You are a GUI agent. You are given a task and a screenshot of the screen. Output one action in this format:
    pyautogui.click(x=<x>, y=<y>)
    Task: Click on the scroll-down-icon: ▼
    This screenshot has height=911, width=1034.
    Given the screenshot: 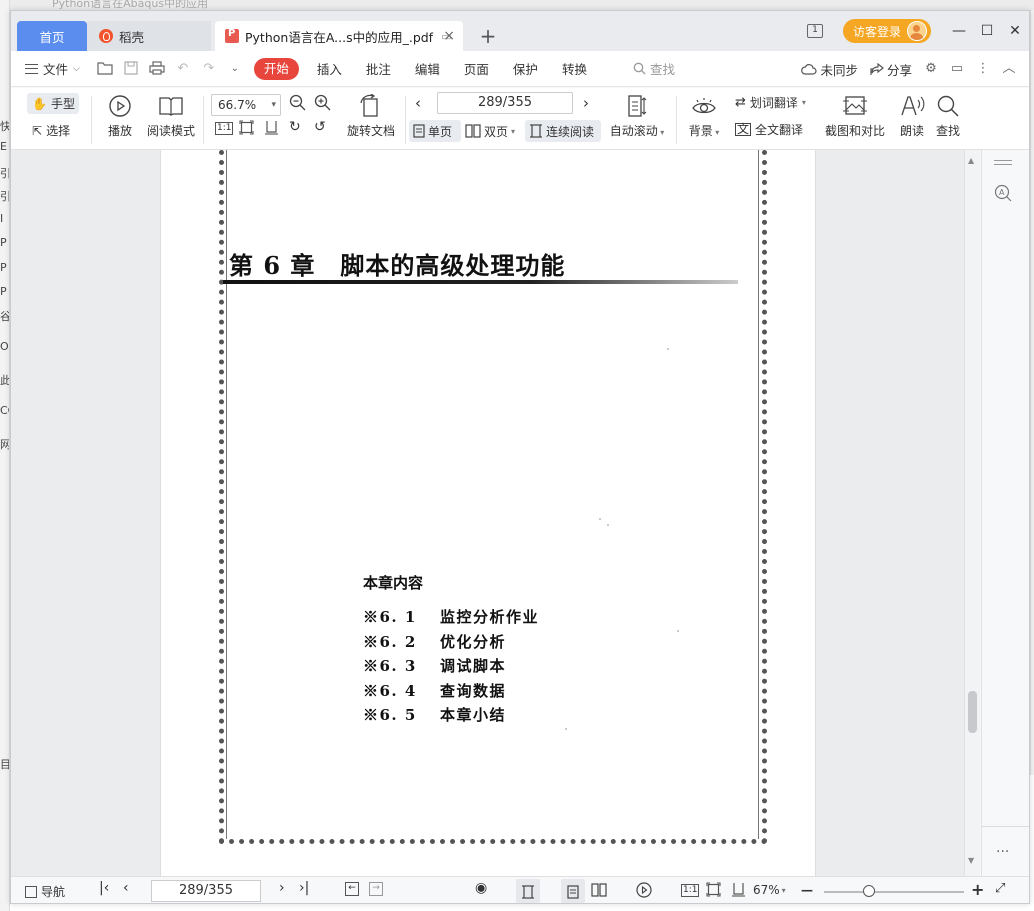 What is the action you would take?
    pyautogui.click(x=971, y=860)
    